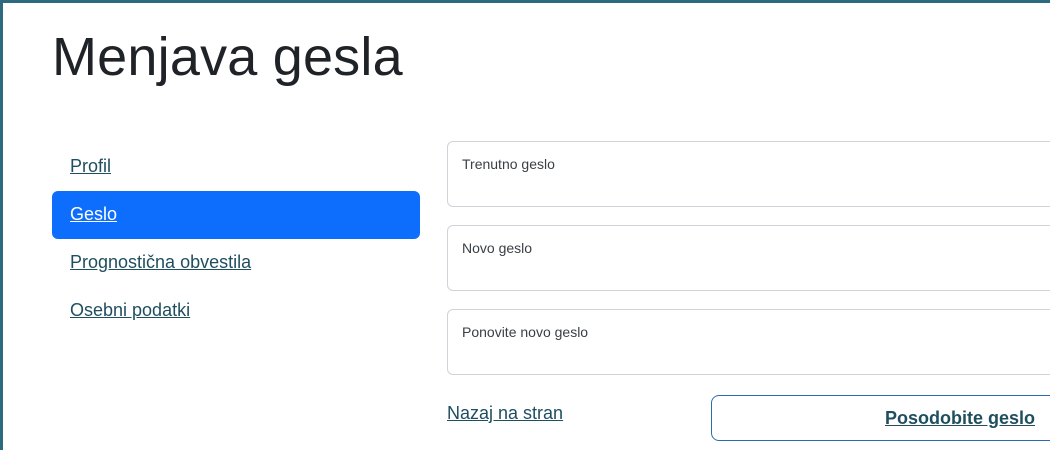 The width and height of the screenshot is (1050, 450). What do you see at coordinates (748, 174) in the screenshot?
I see `current-password-field: Trenutno geslo` at bounding box center [748, 174].